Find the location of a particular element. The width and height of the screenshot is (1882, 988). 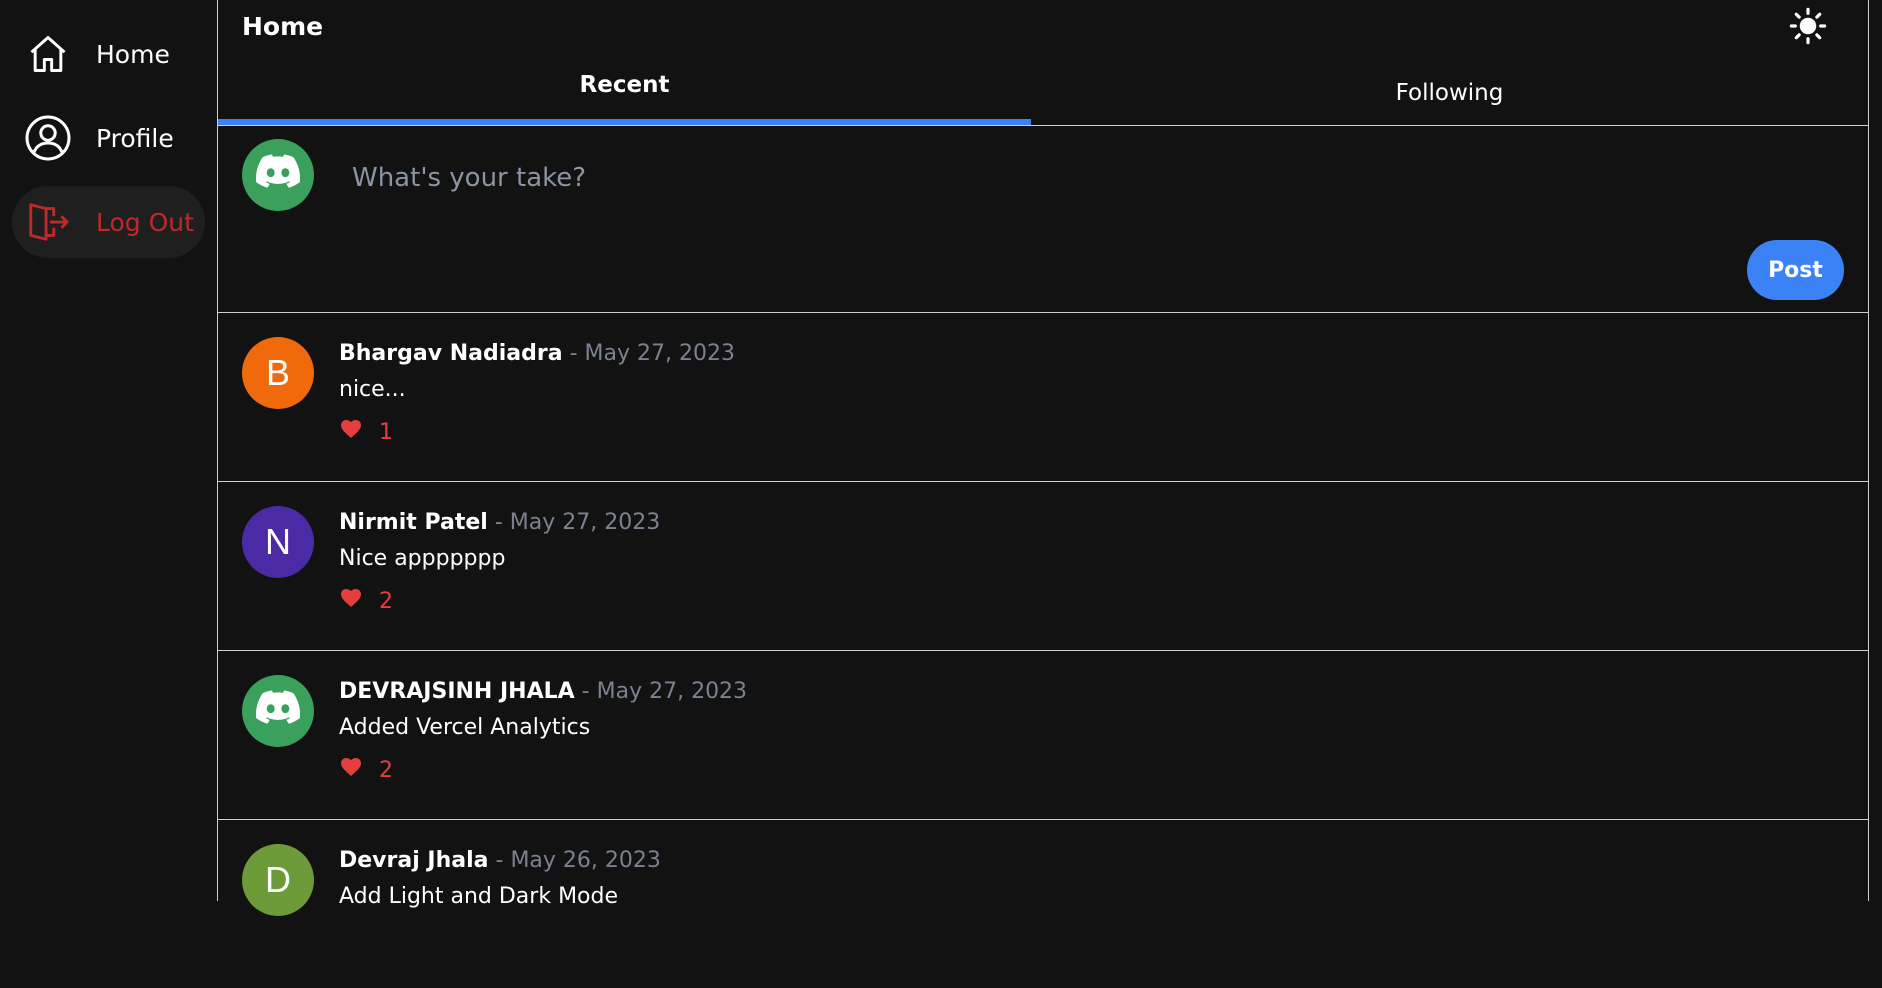

tab-recent: Recent is located at coordinates (624, 92).